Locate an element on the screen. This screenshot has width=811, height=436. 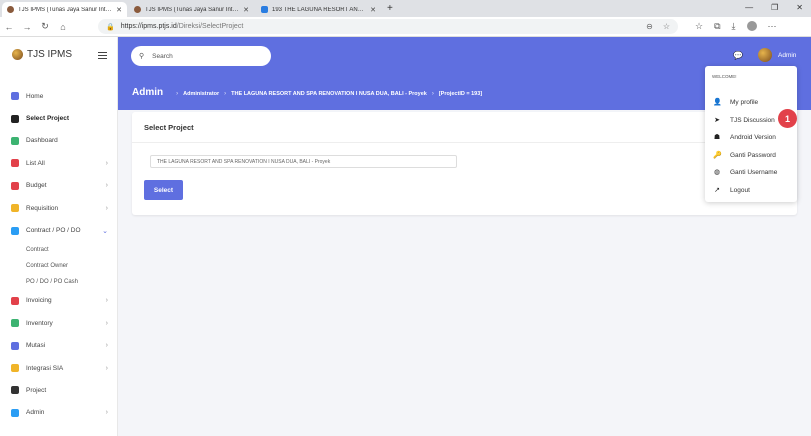
profile-avatar-icon is located at coordinates (751, 26).